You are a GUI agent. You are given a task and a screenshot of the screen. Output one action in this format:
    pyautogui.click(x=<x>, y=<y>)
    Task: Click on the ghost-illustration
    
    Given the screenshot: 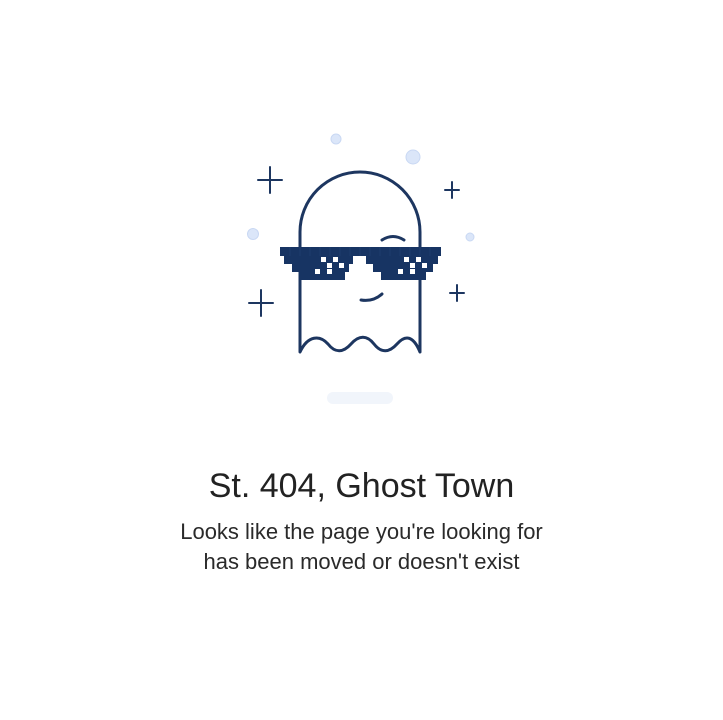 What is the action you would take?
    pyautogui.click(x=361, y=268)
    